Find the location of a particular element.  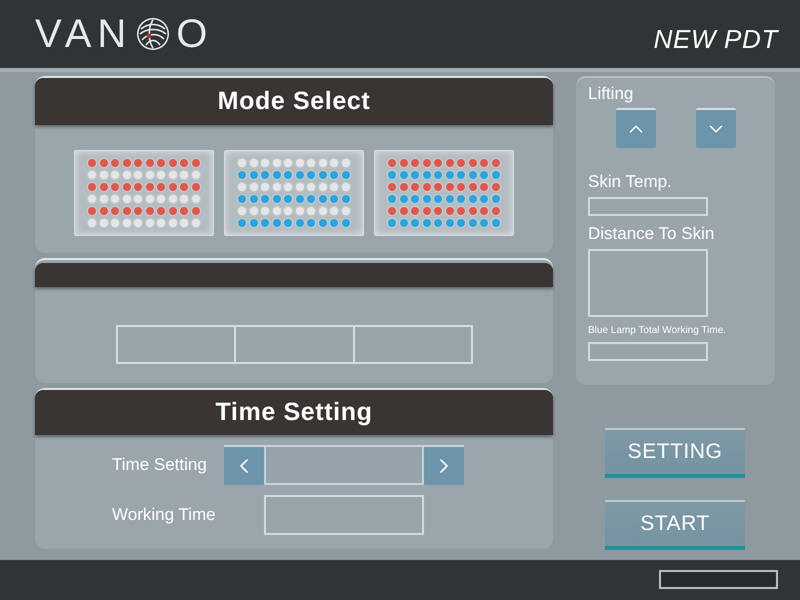

logo-text: O is located at coordinates (192, 34).